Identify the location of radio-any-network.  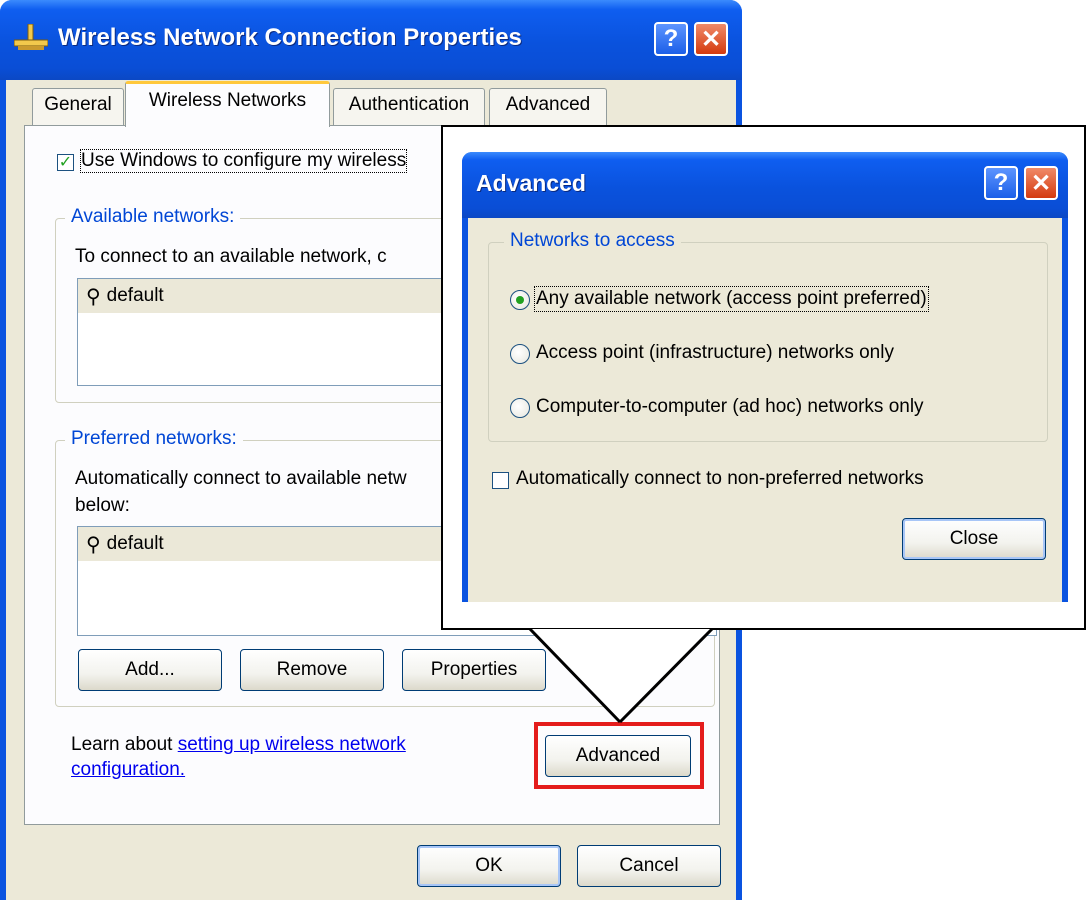
(520, 300).